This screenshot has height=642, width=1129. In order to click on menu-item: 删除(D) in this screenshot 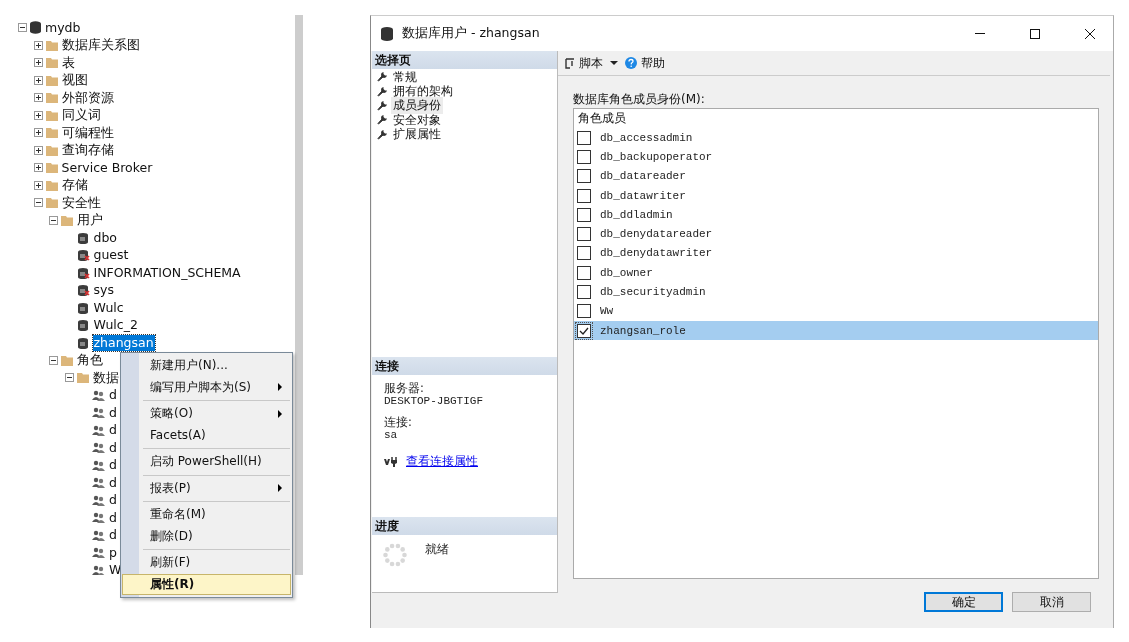, I will do `click(206, 536)`.